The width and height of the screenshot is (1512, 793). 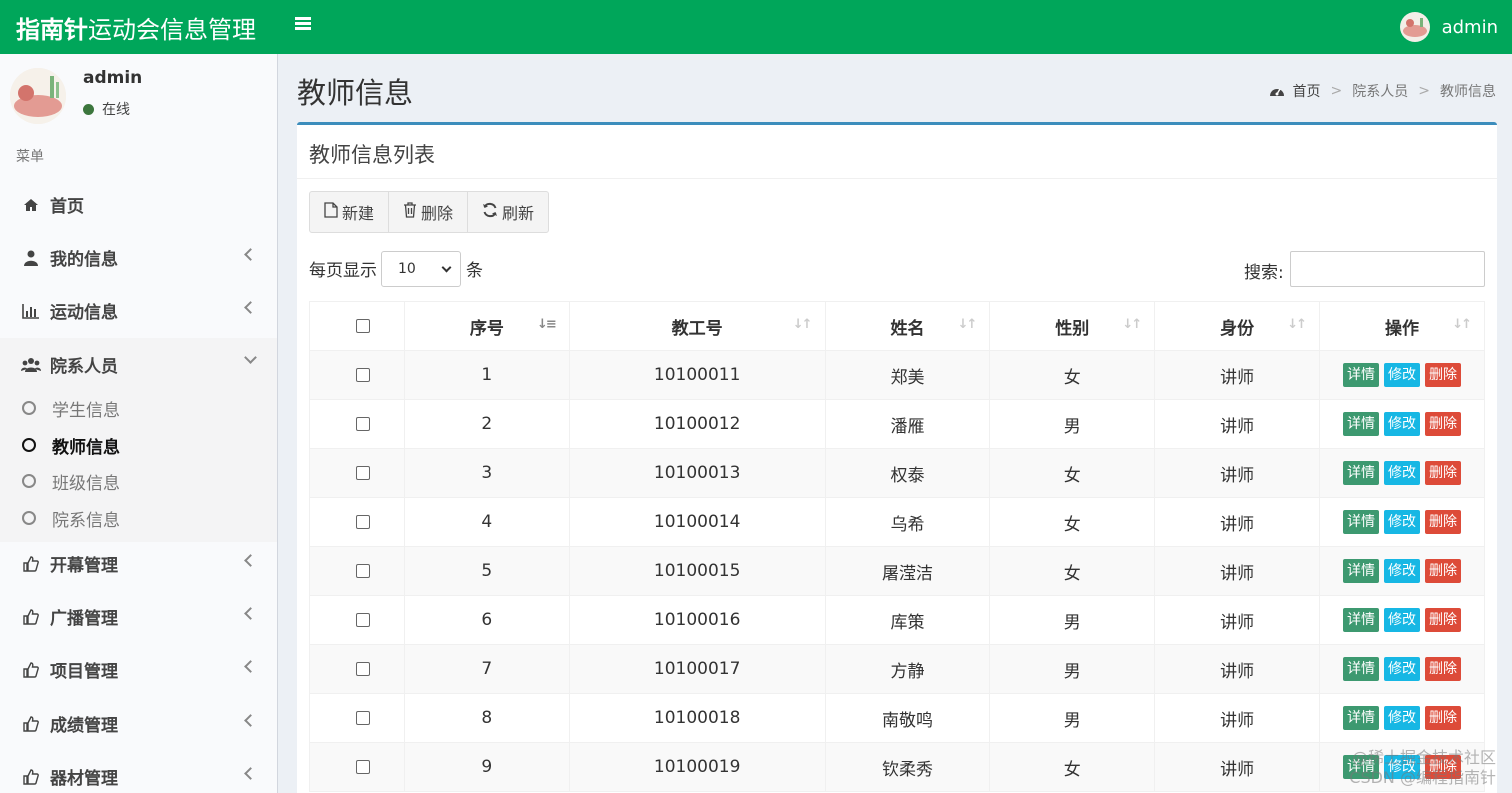 I want to click on cell-actions: 详情 修改 删除, so click(x=1402, y=620).